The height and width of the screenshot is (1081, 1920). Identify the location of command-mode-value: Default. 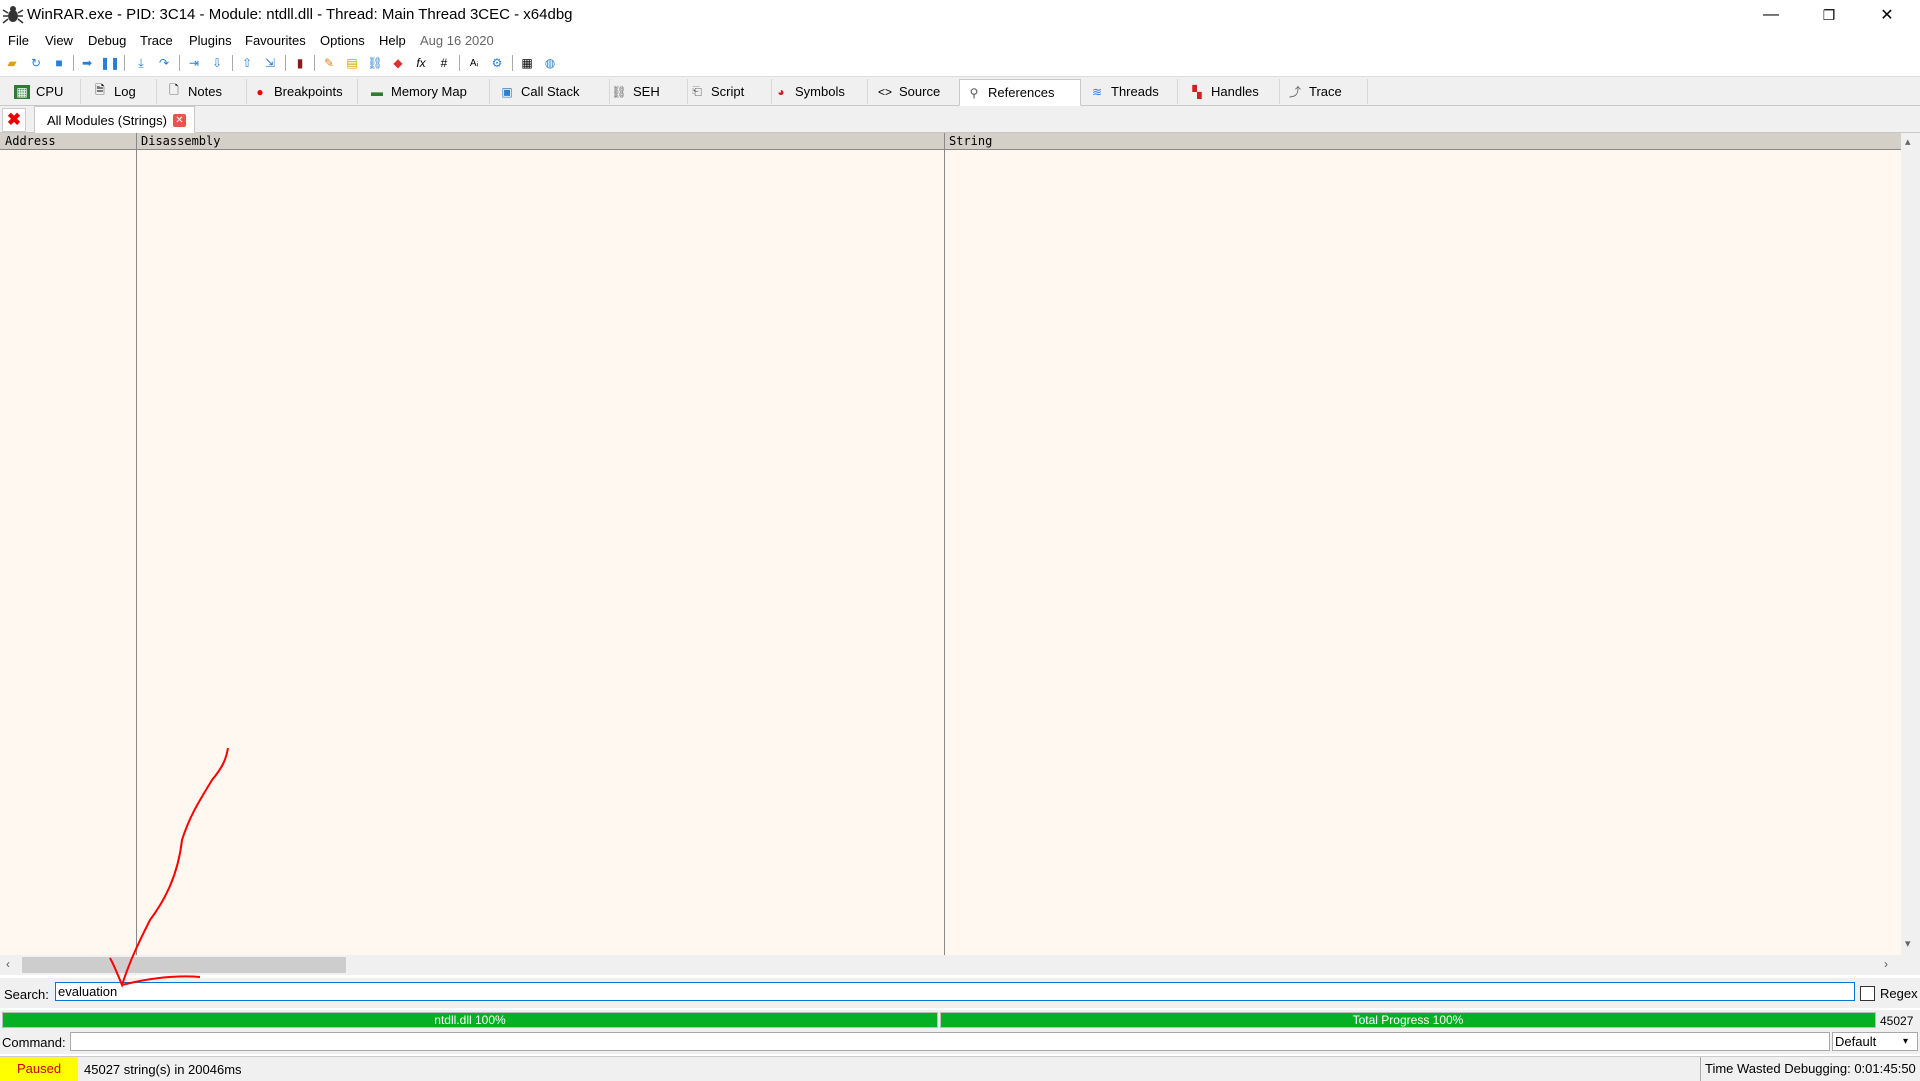
(1856, 1041).